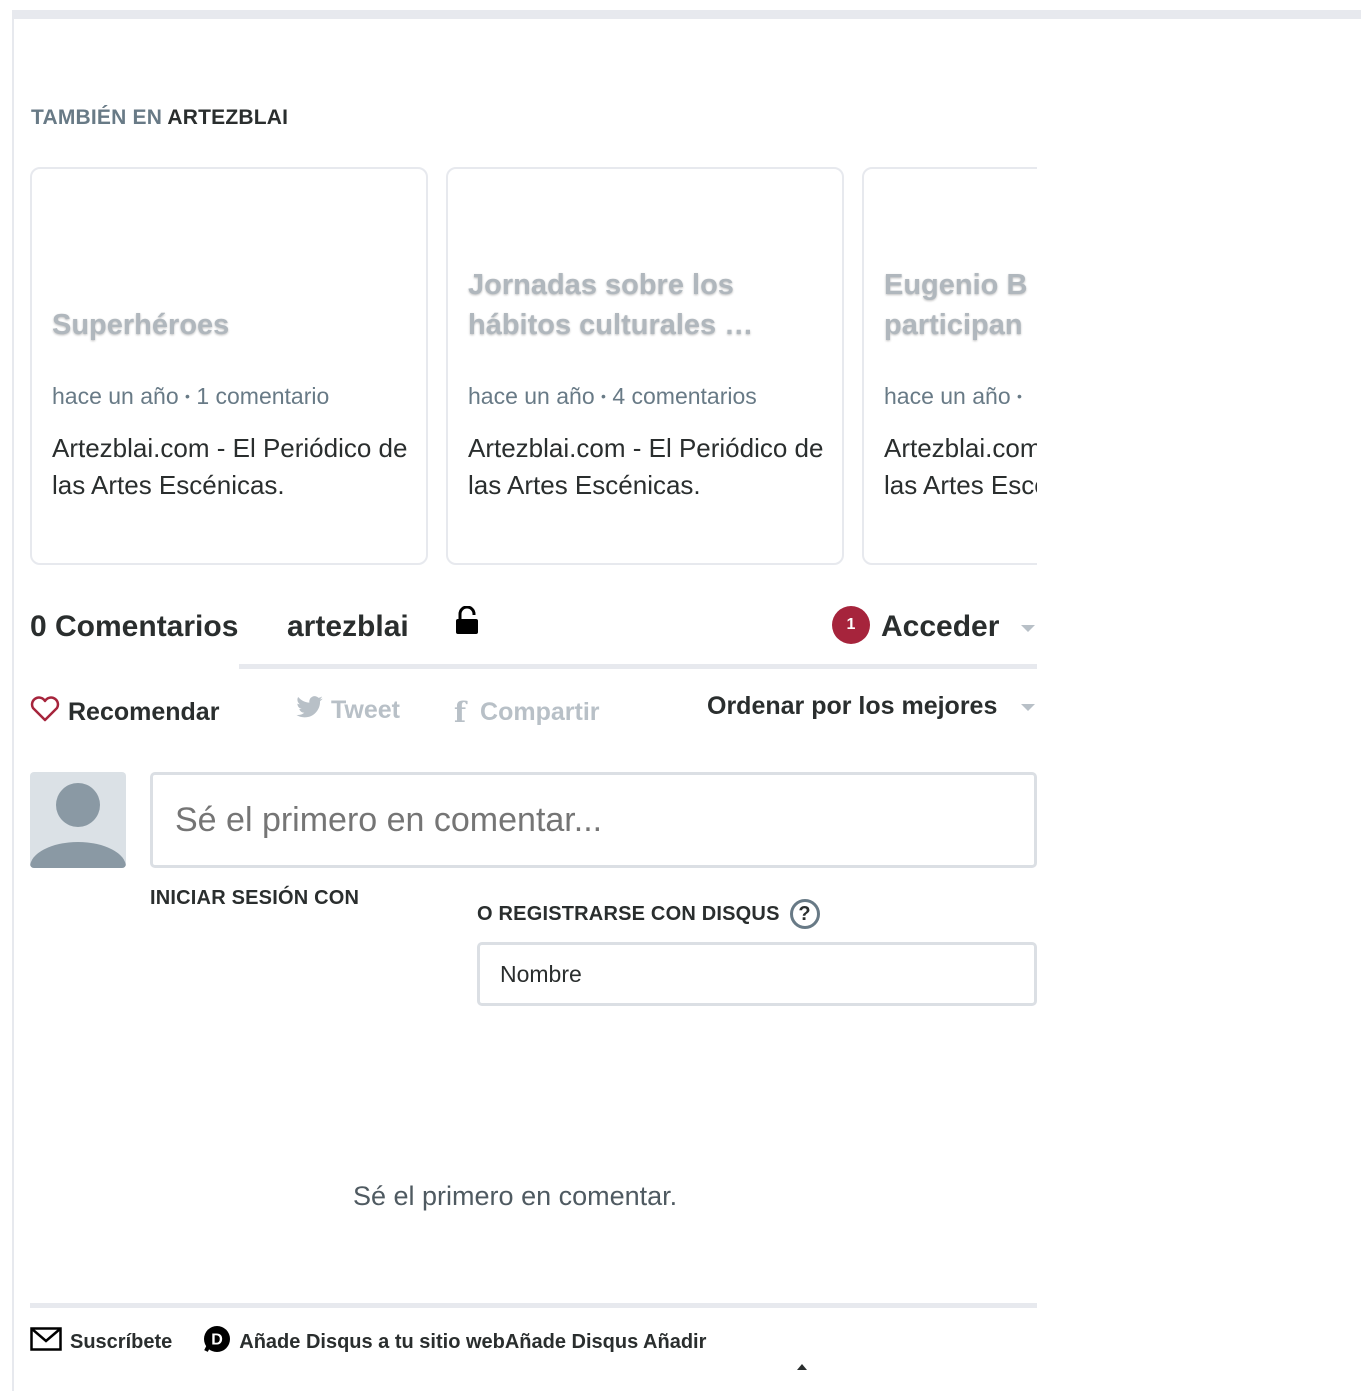  I want to click on mail-icon, so click(46, 1342).